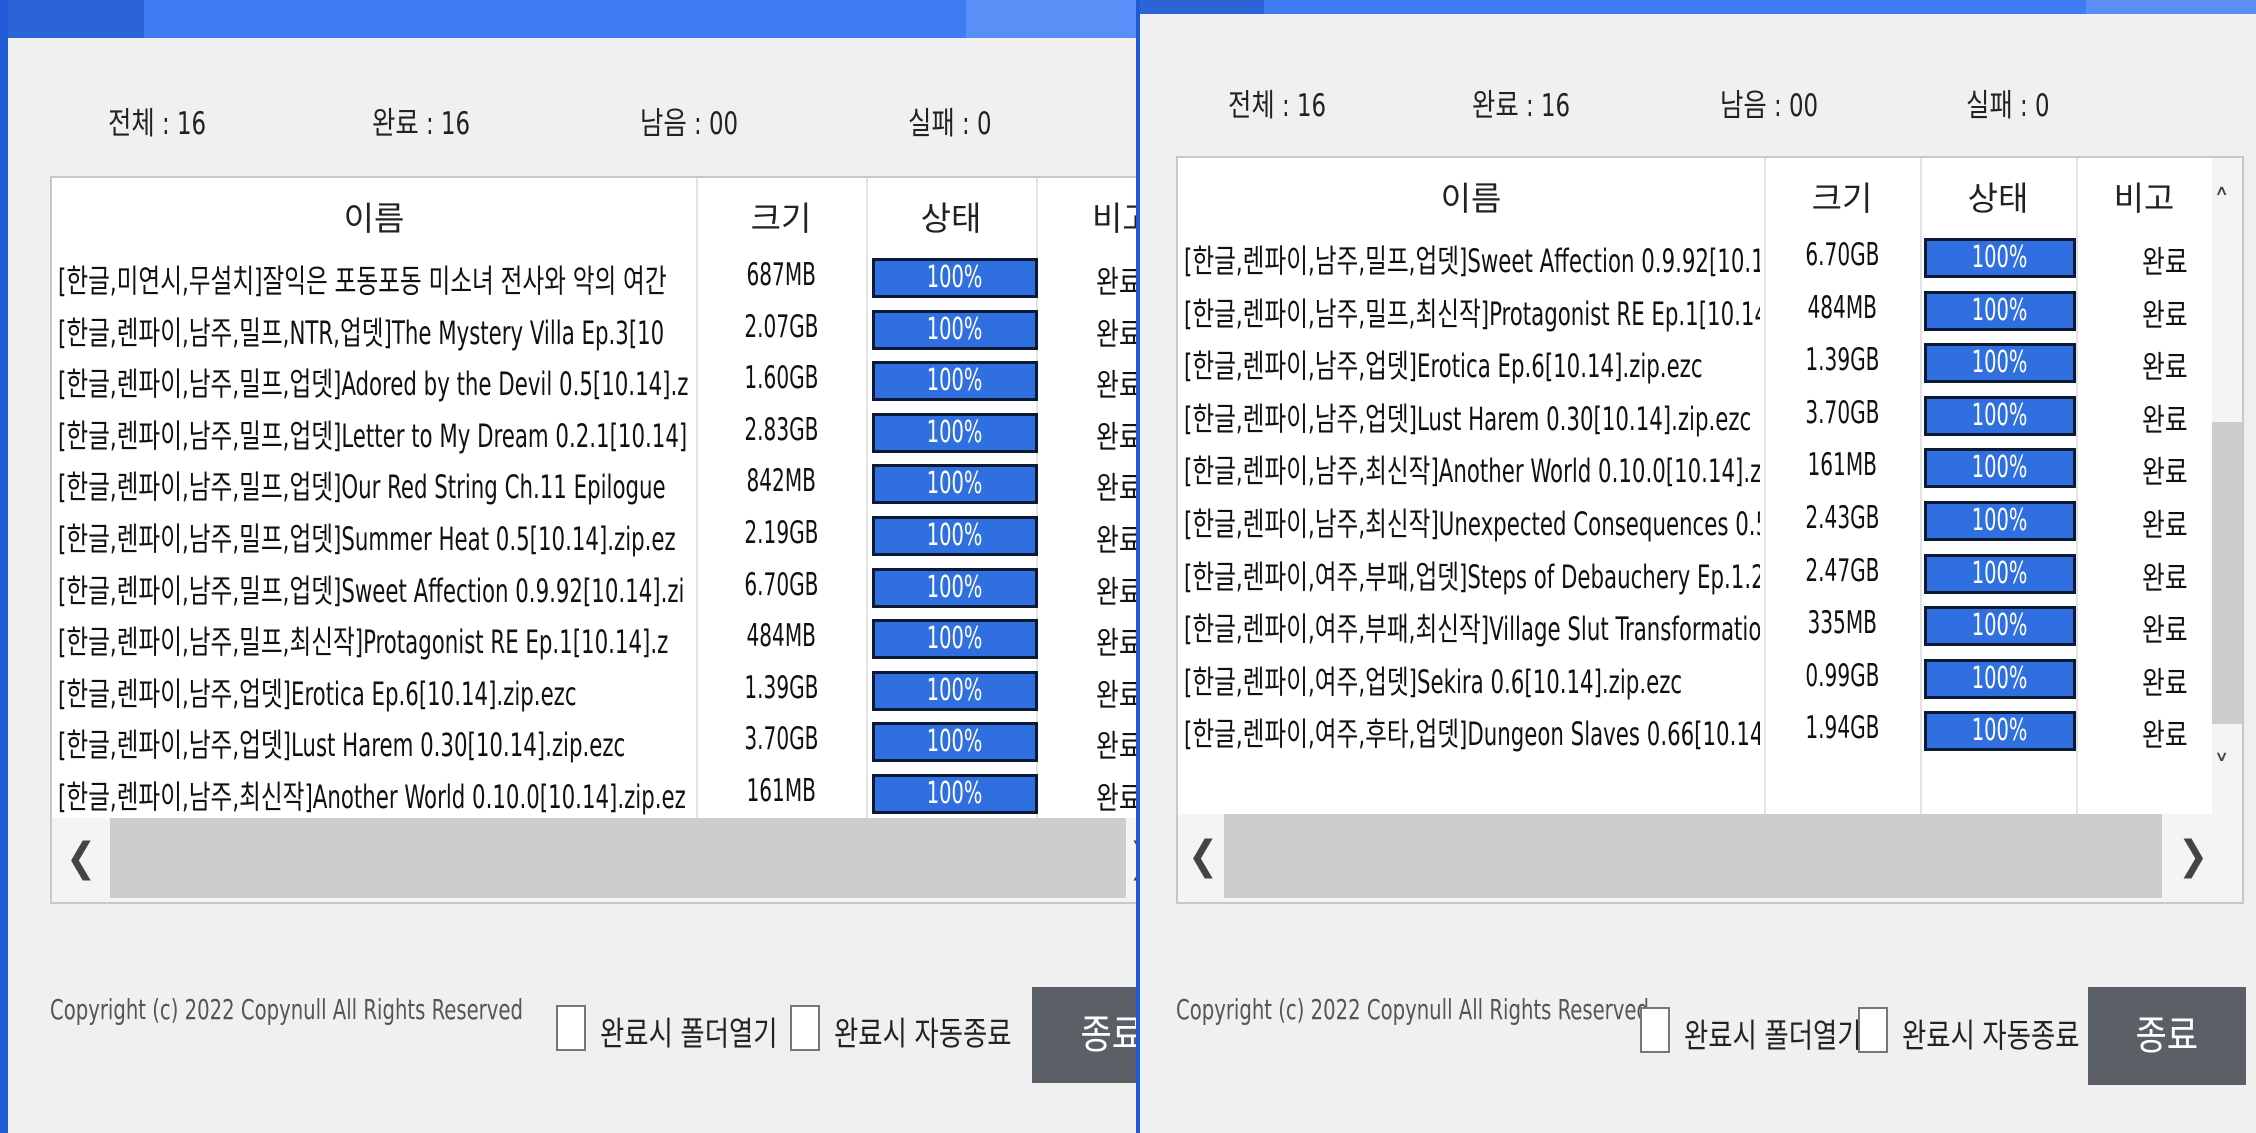  What do you see at coordinates (781, 481) in the screenshot?
I see `file-size: 842MB` at bounding box center [781, 481].